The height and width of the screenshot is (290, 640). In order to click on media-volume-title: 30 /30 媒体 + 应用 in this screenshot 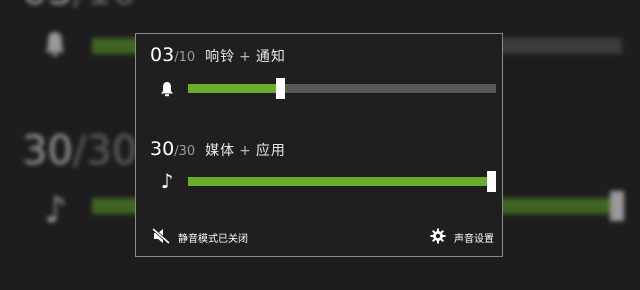, I will do `click(218, 149)`.